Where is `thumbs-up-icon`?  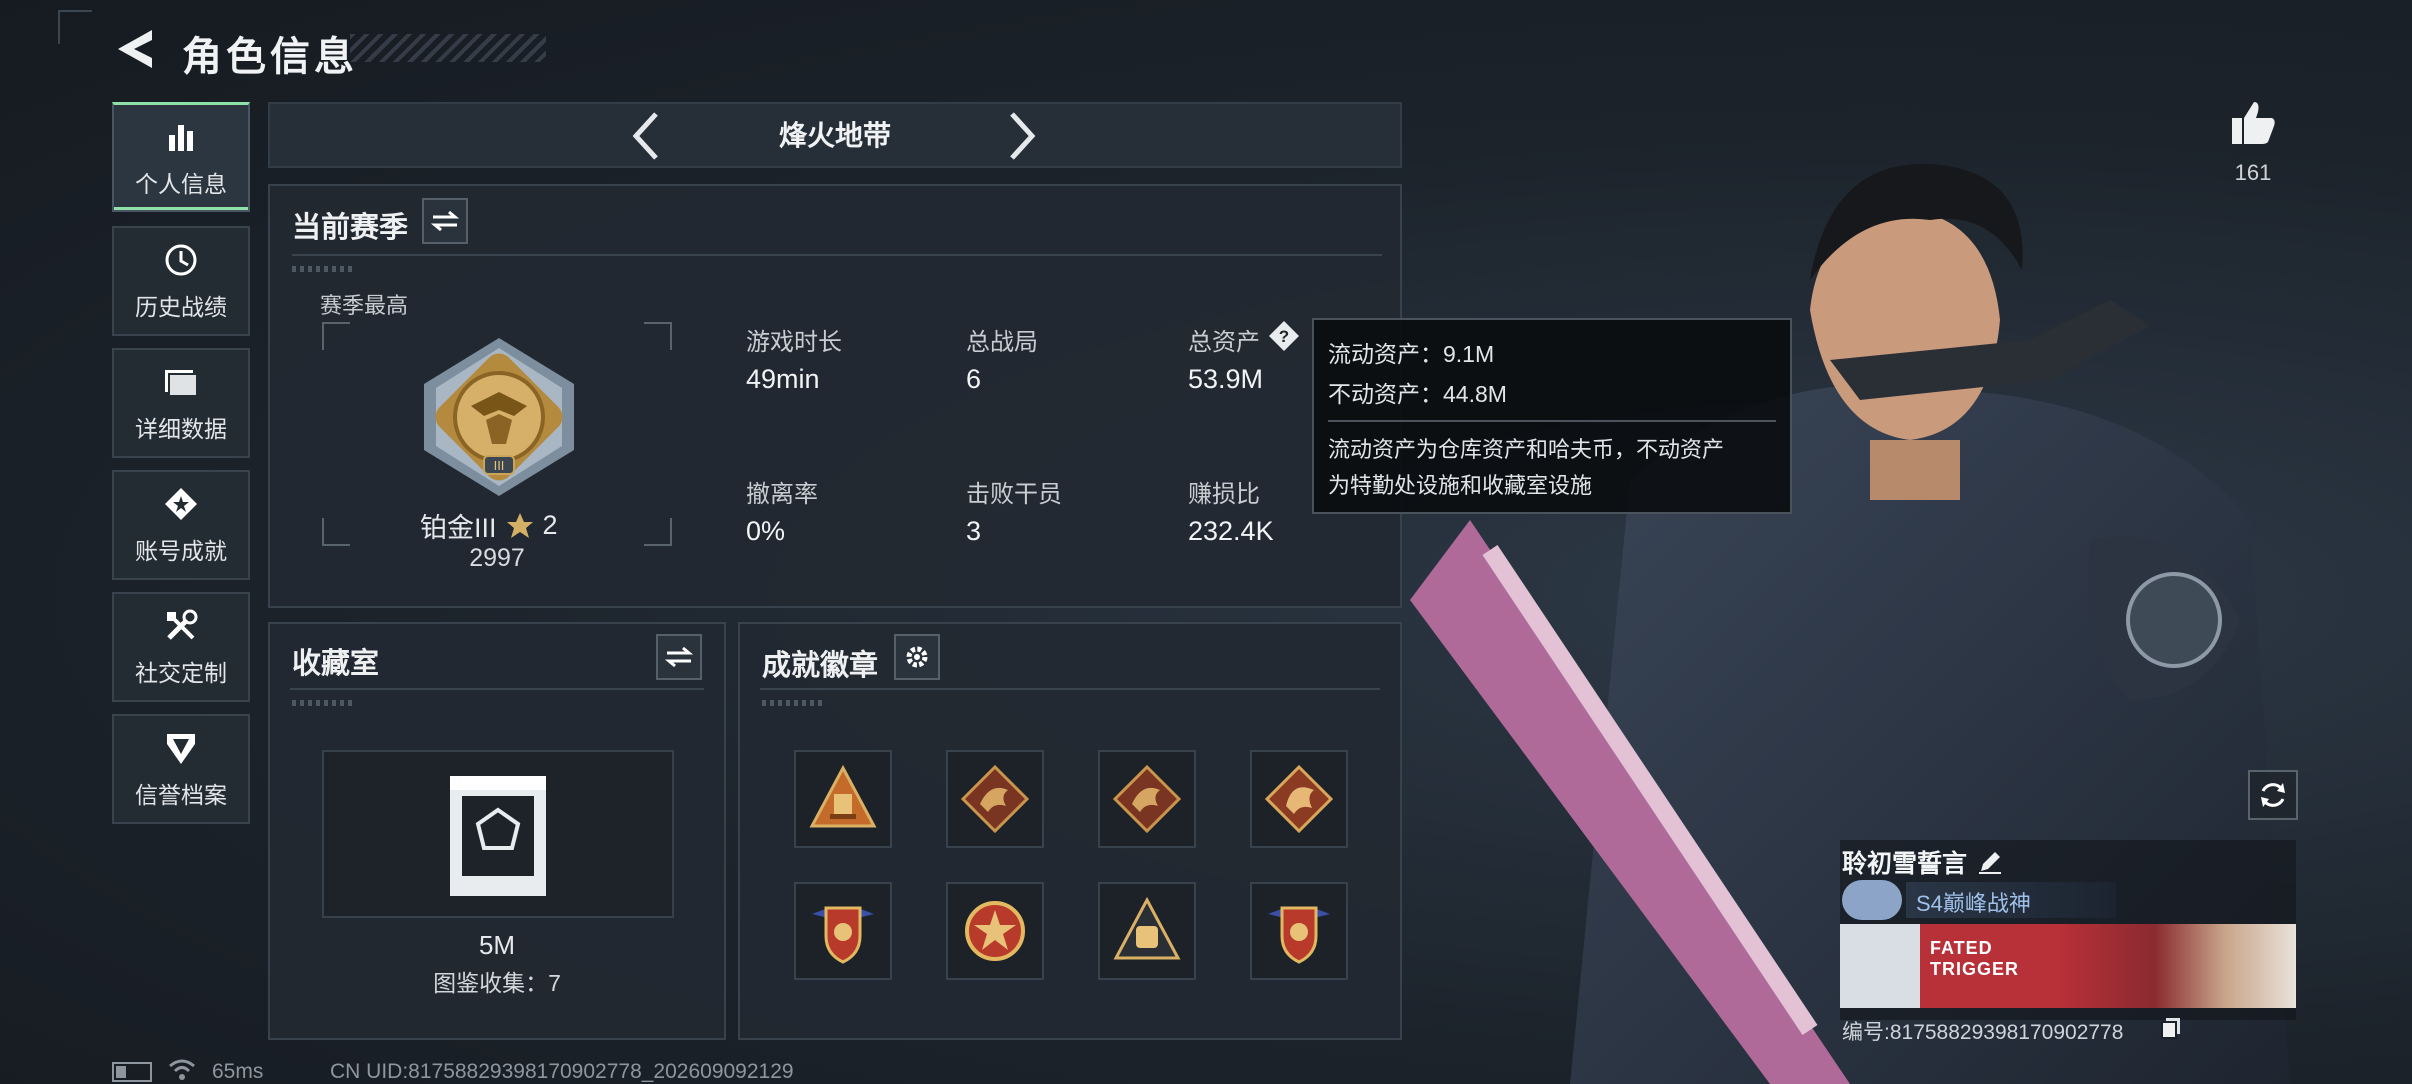 thumbs-up-icon is located at coordinates (2253, 123).